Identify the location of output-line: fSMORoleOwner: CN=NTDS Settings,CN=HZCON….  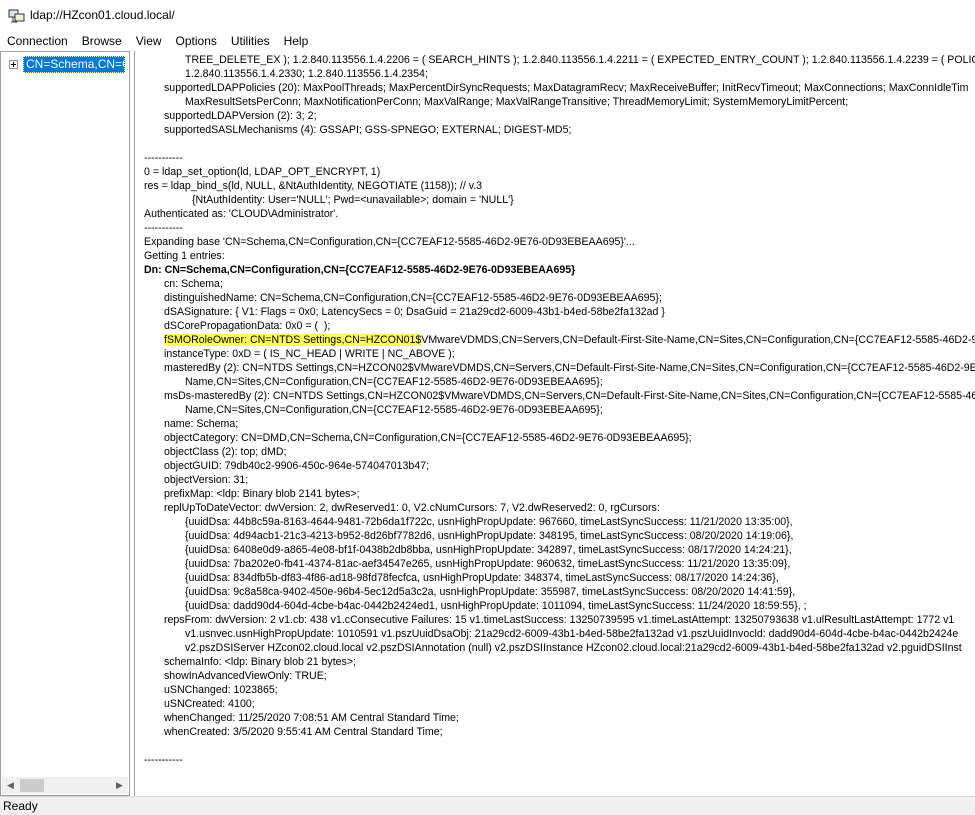
(559, 340).